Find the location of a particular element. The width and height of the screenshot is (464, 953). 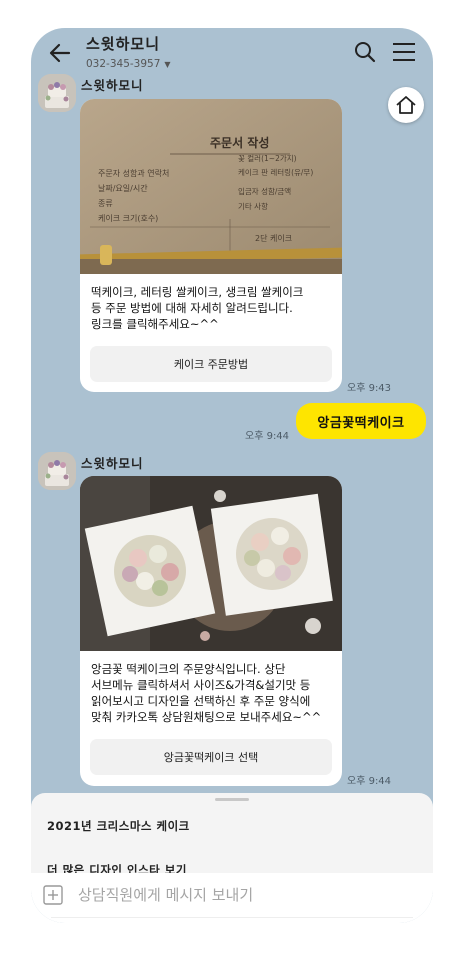

search-icon is located at coordinates (365, 52).